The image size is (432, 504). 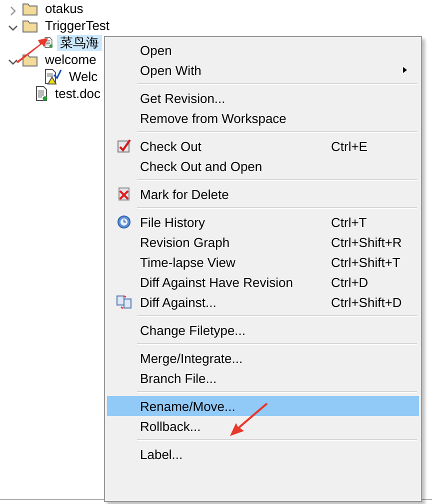 I want to click on shortcut-text: Ctrl+Shift+R, so click(x=367, y=242).